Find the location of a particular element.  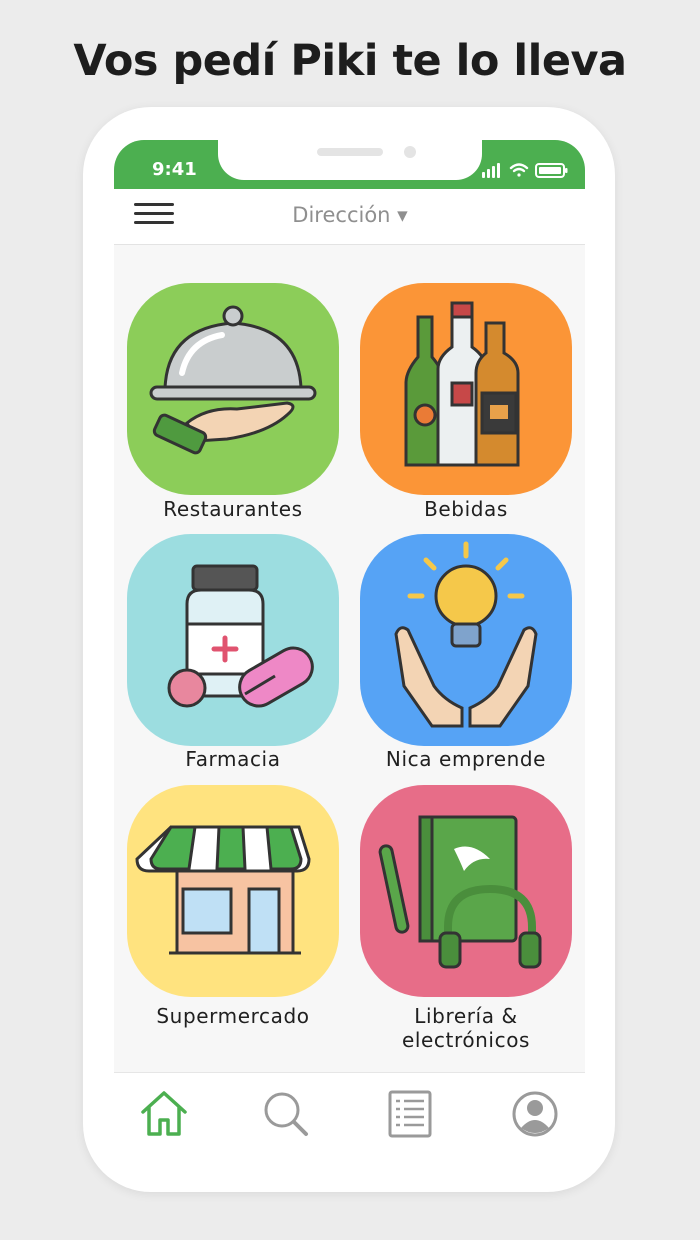

category-label-farmacia: Farmacia is located at coordinates (233, 759).